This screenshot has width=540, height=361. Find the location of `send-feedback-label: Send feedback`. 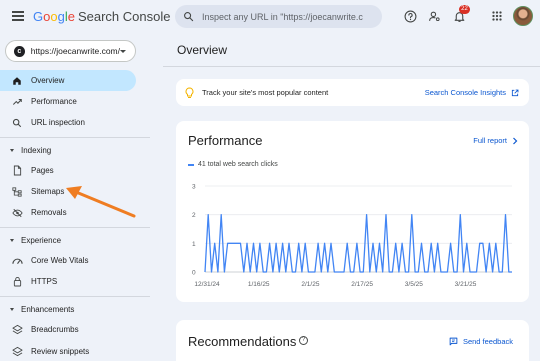

send-feedback-label: Send feedback is located at coordinates (487, 341).